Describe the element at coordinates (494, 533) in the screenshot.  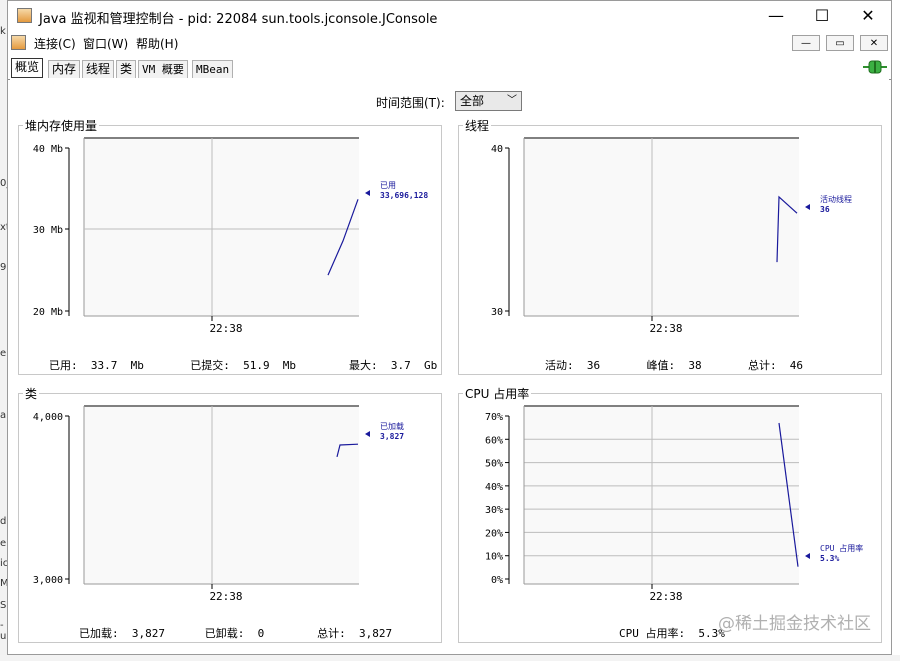
I see `cpu-ytick: 20%` at that location.